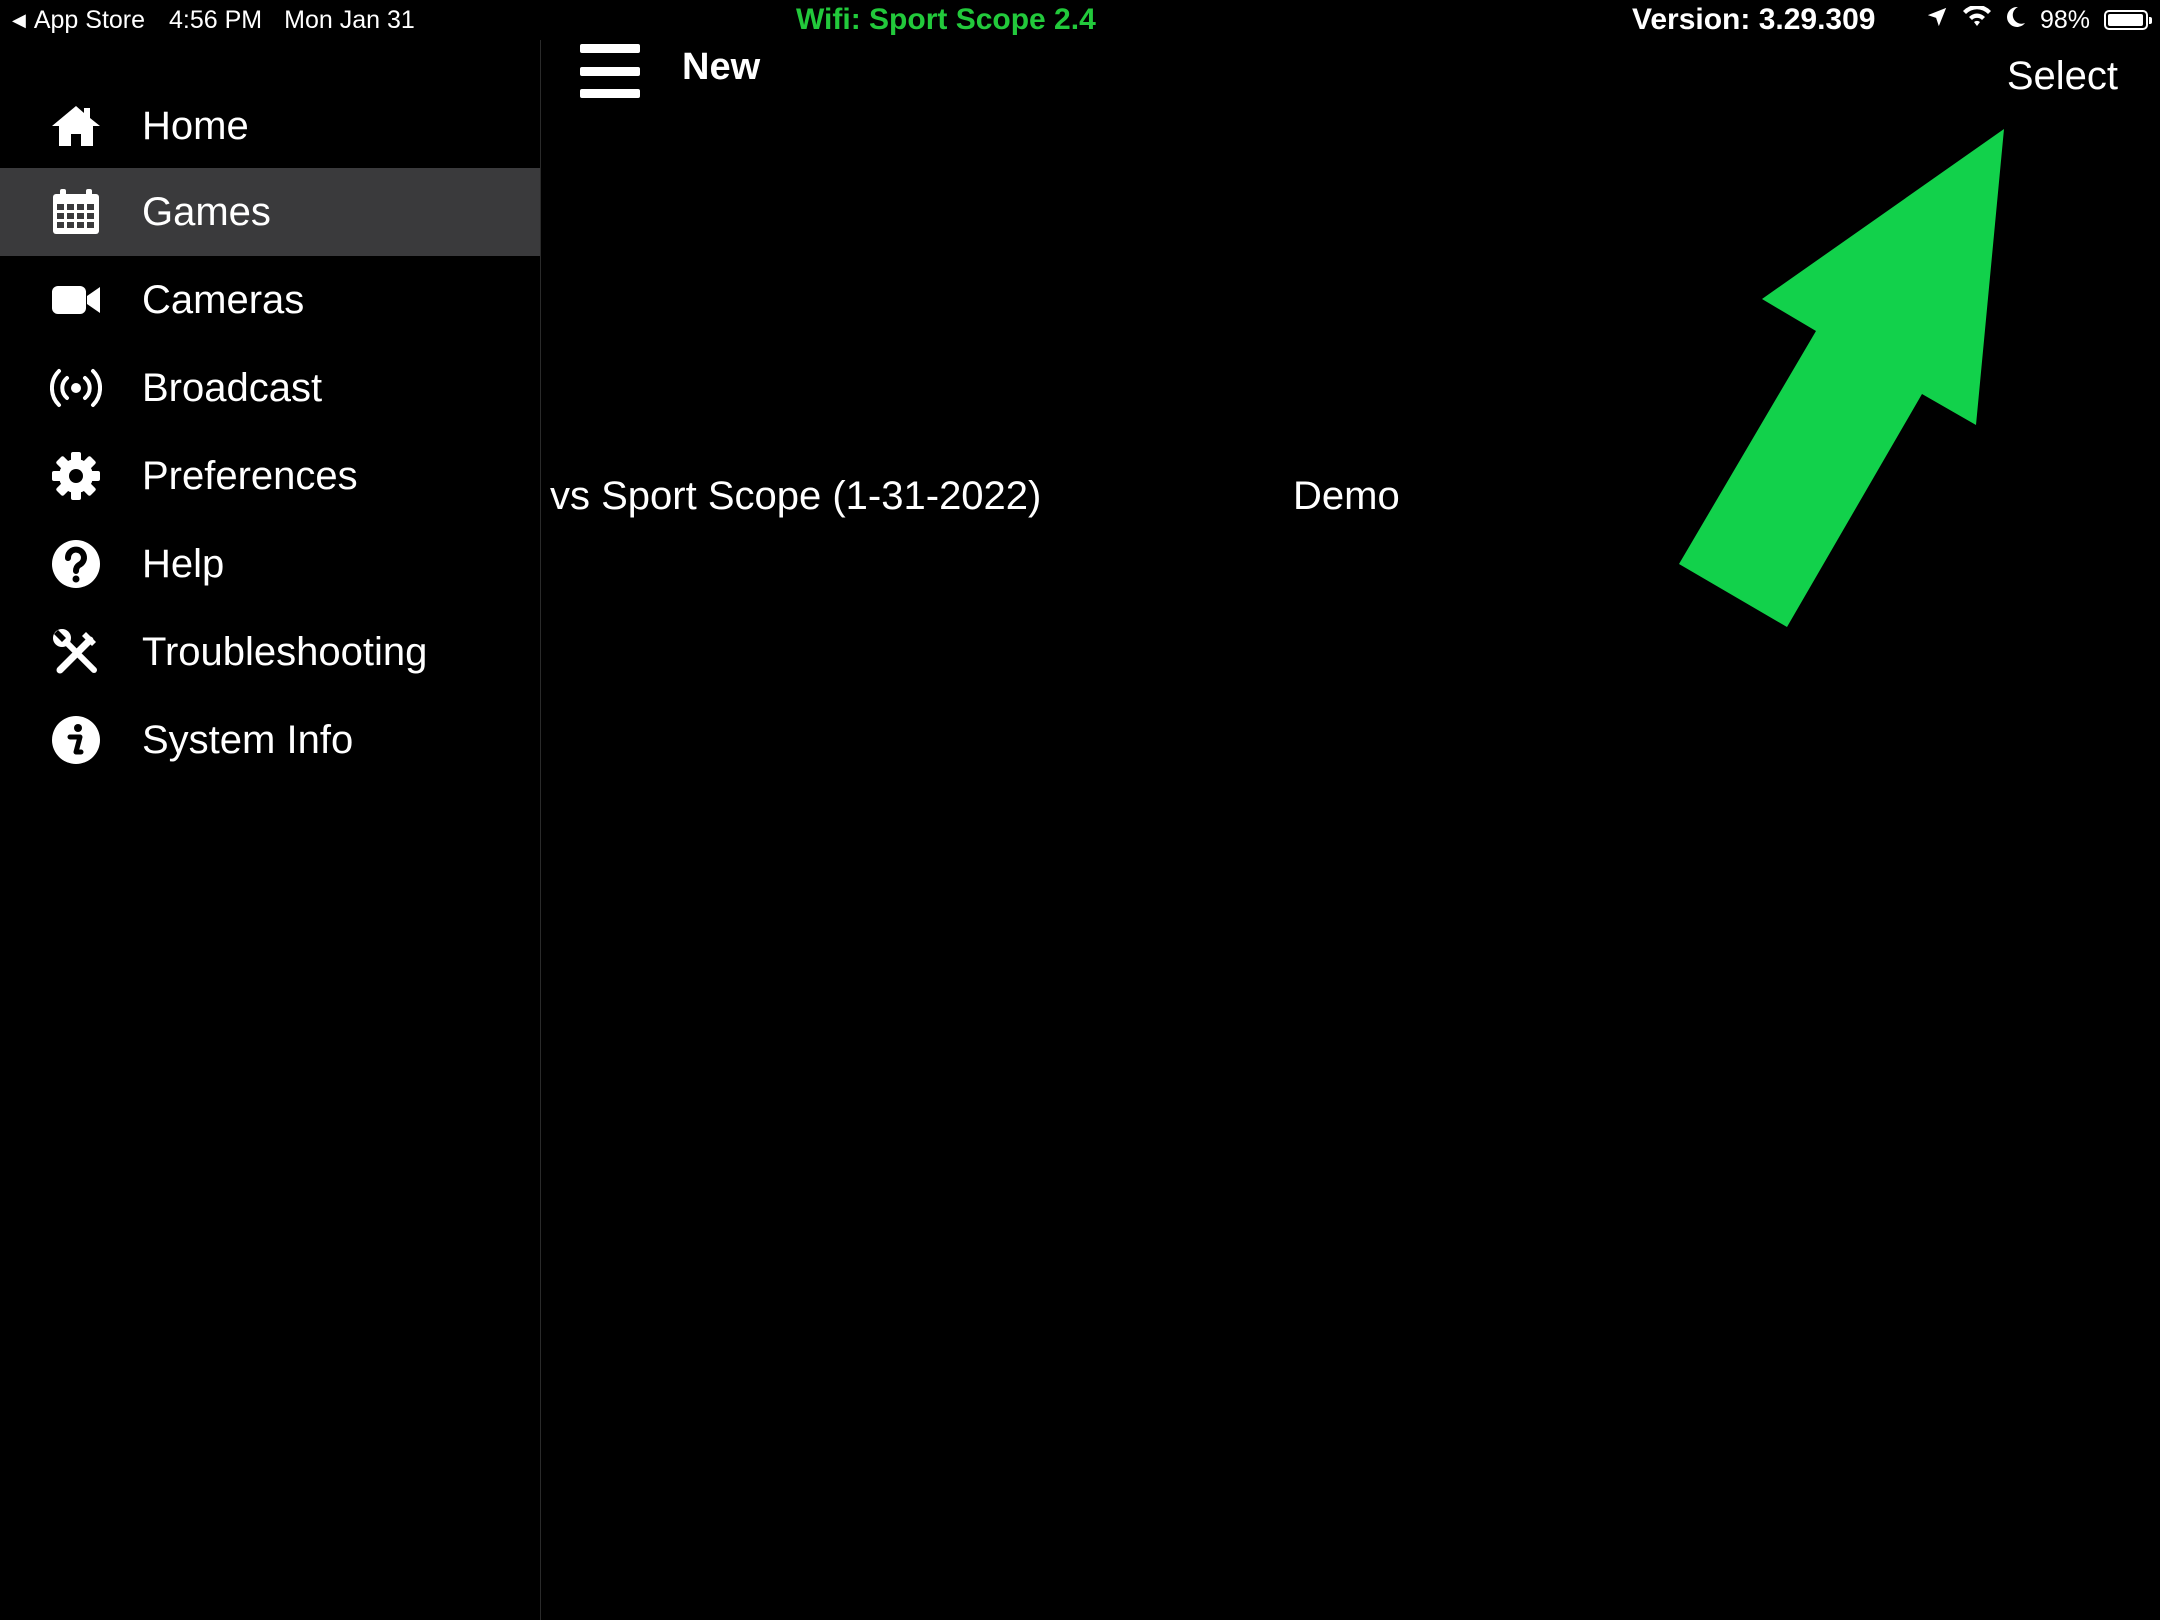  I want to click on select-button: Select, so click(2062, 76).